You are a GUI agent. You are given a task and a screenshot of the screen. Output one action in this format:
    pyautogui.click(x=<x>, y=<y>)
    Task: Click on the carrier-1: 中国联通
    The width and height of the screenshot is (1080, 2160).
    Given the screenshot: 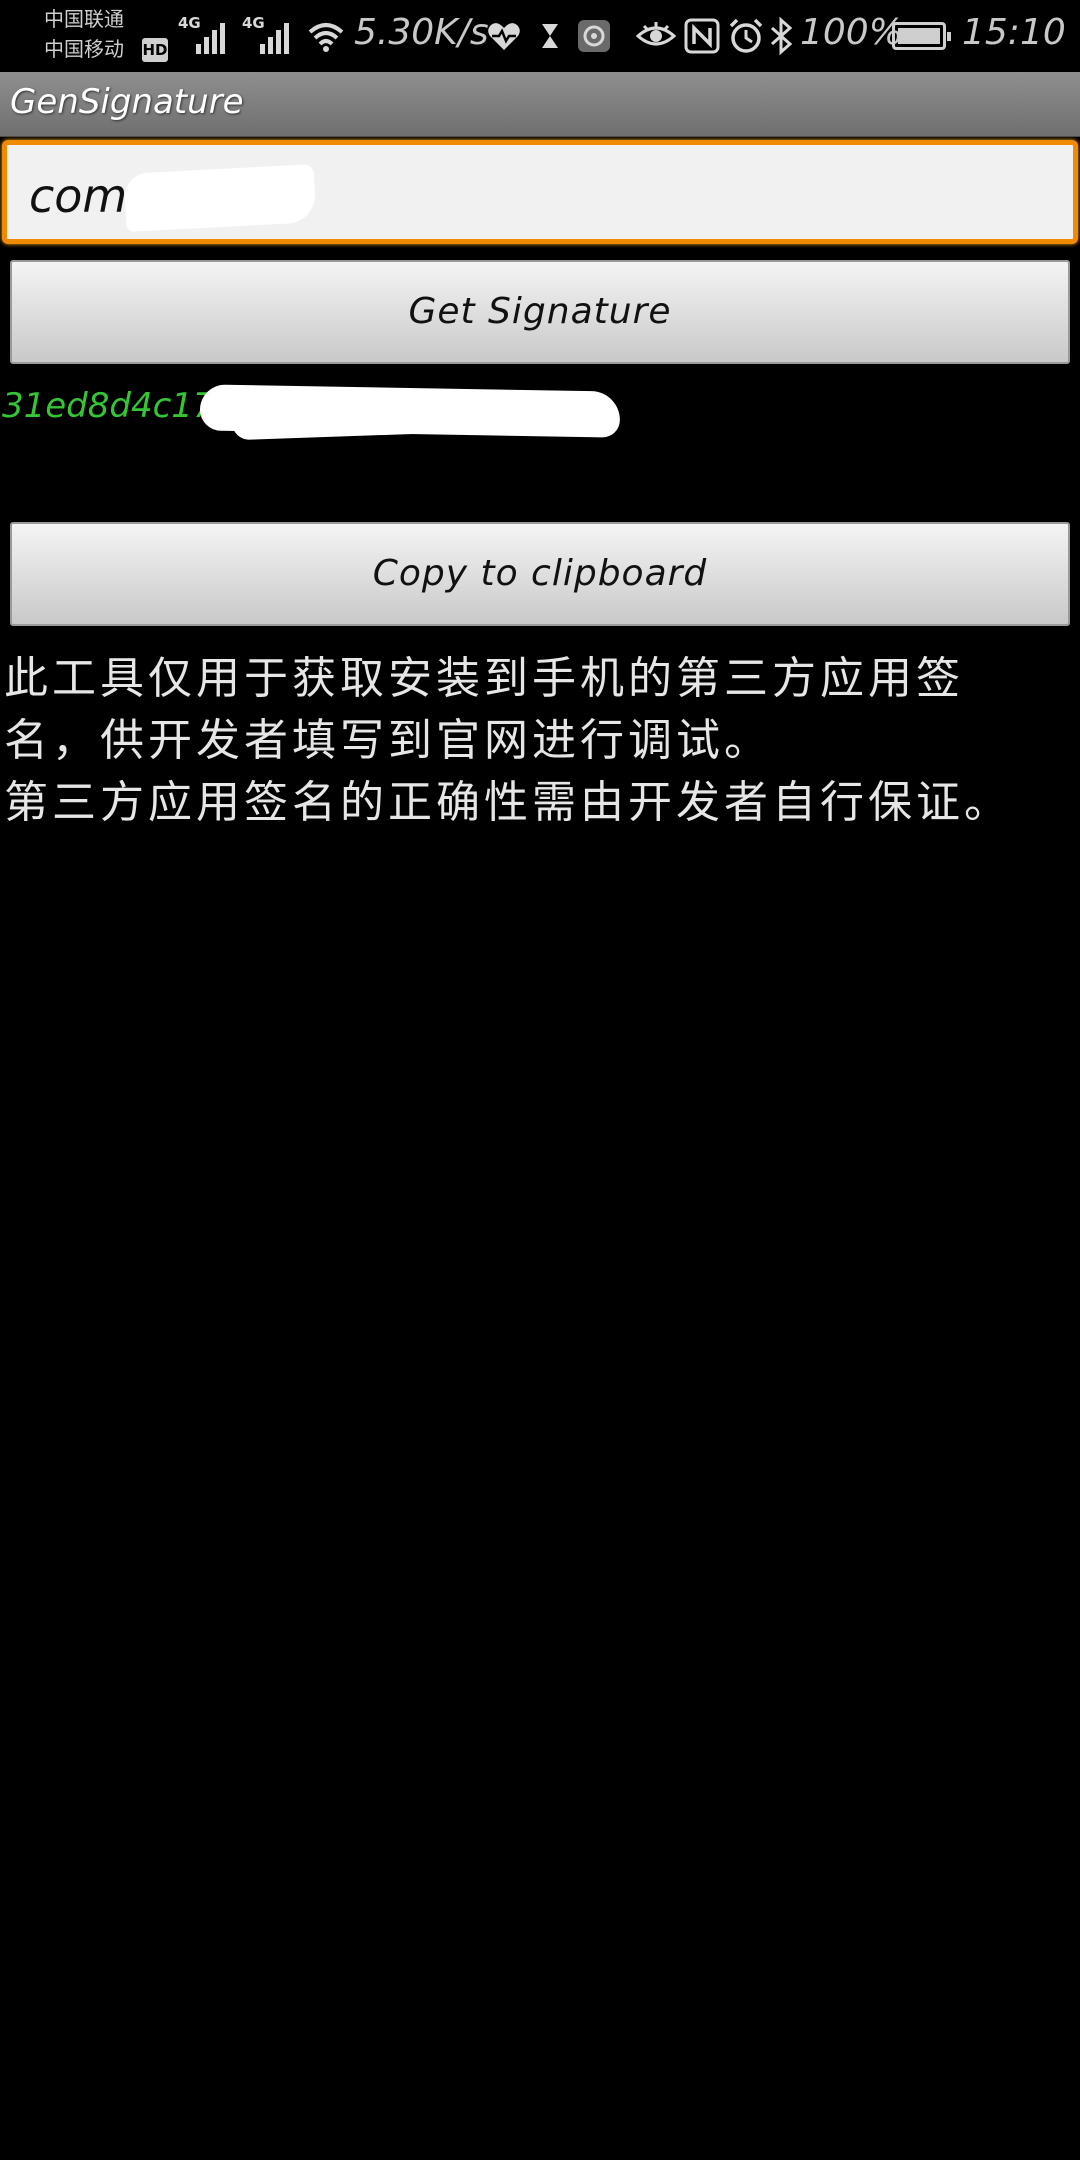 What is the action you would take?
    pyautogui.click(x=84, y=19)
    